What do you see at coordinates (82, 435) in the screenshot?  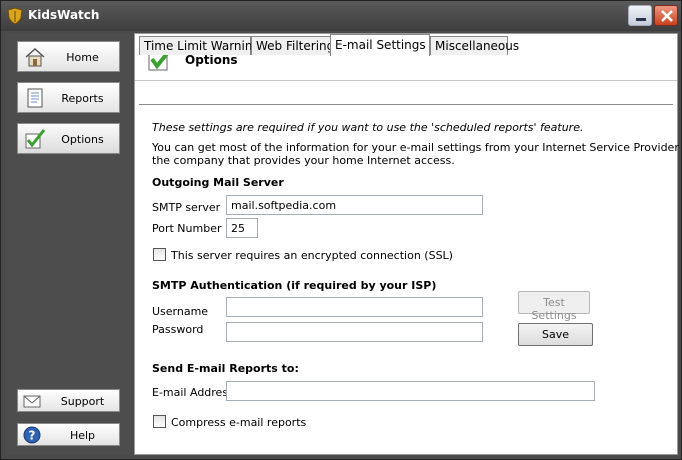 I see `sidebar-item-label: Help` at bounding box center [82, 435].